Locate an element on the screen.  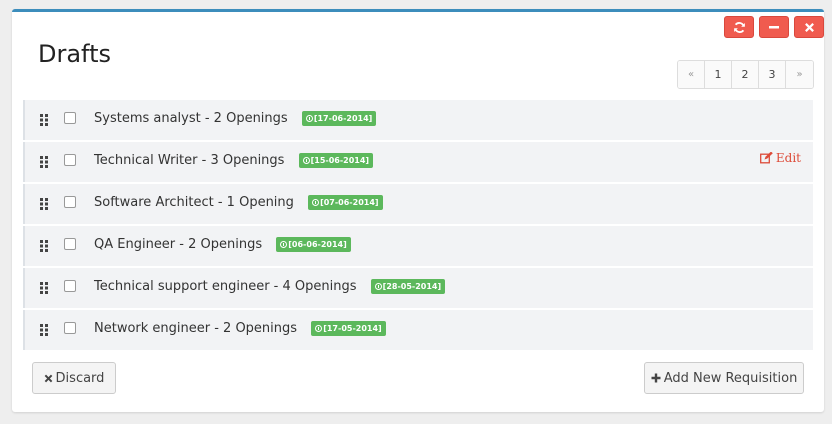
discard-label: Discard is located at coordinates (80, 378).